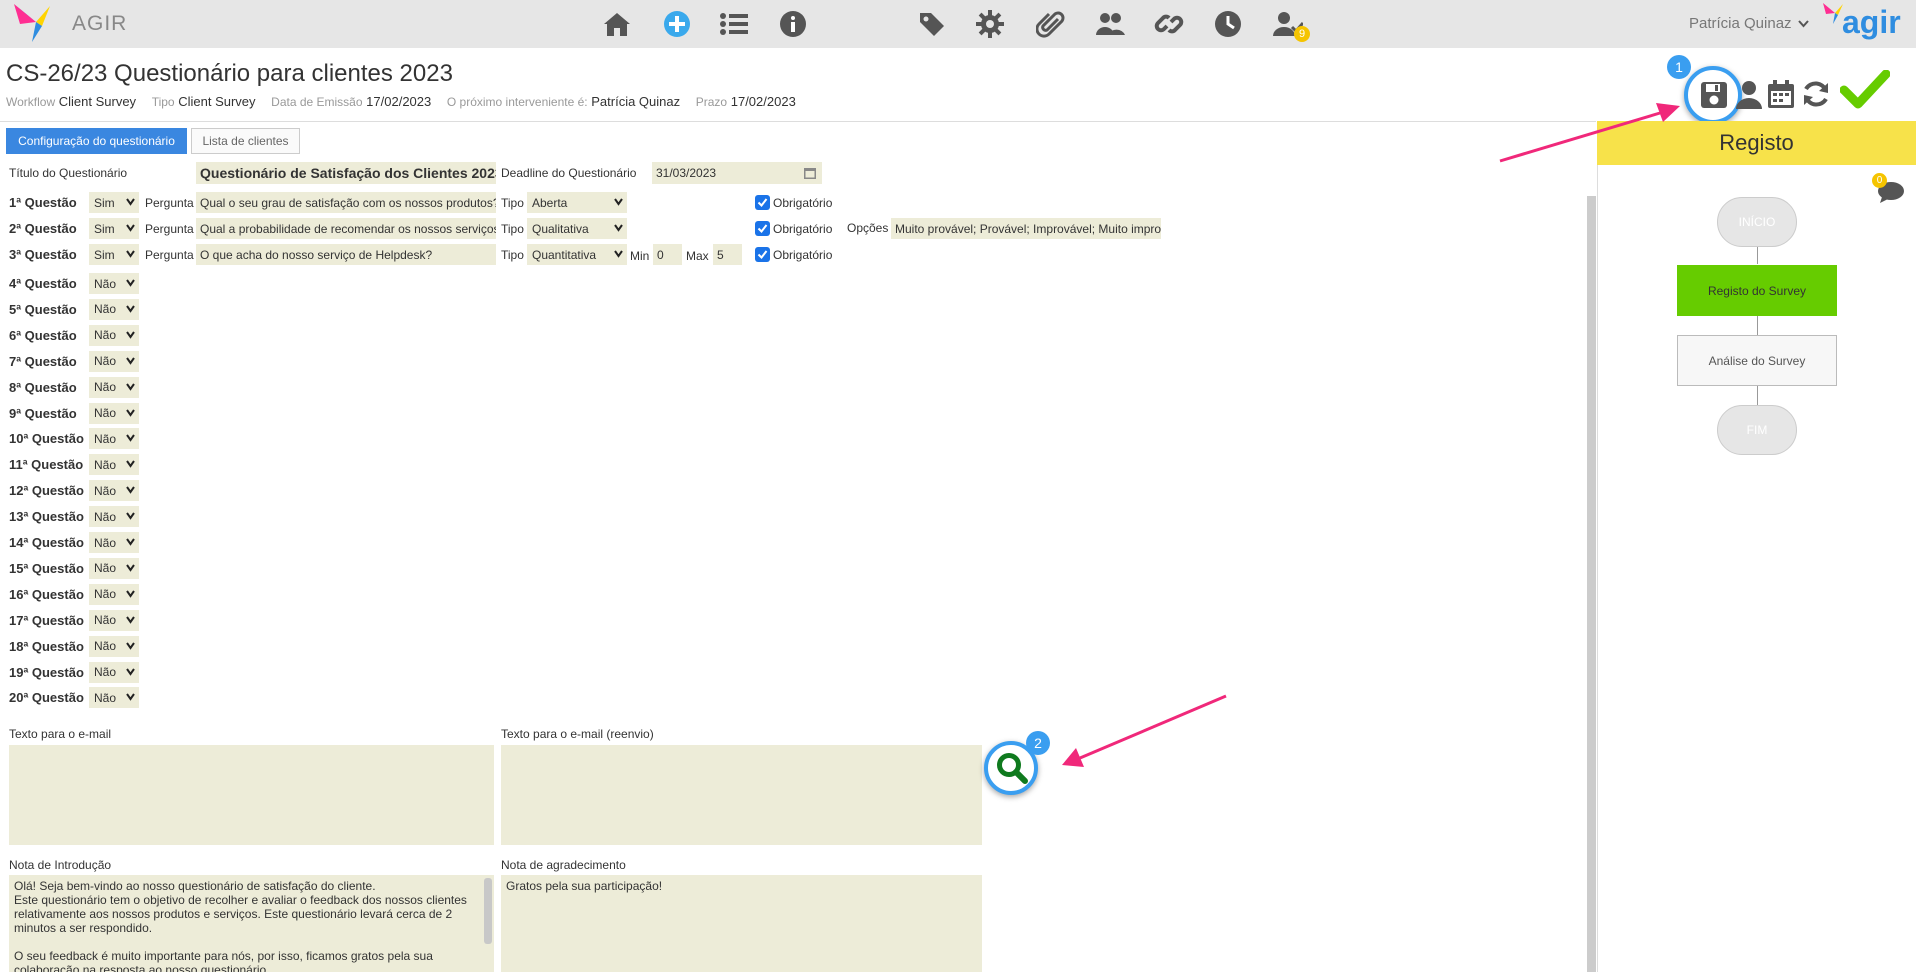 The image size is (1916, 972). I want to click on user-name: Patrícia Quinaz, so click(1740, 23).